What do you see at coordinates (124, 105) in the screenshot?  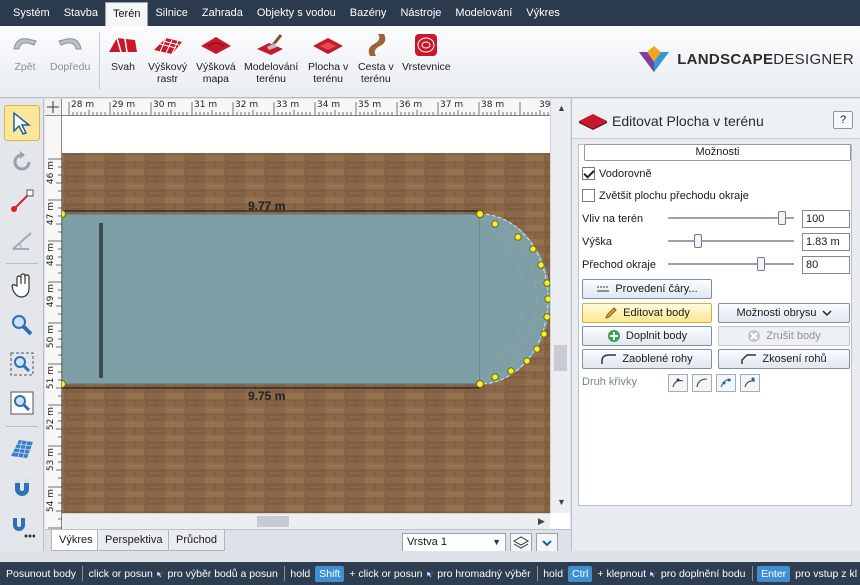 I see `ruler-label: 29 m` at bounding box center [124, 105].